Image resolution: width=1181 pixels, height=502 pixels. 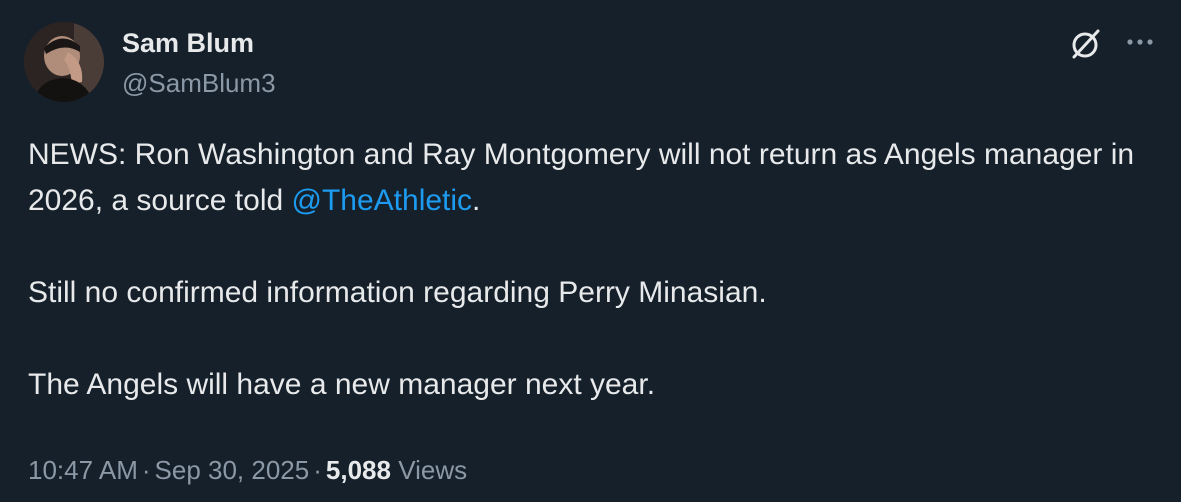 What do you see at coordinates (83, 470) in the screenshot?
I see `tweet-time: 10:47 AM` at bounding box center [83, 470].